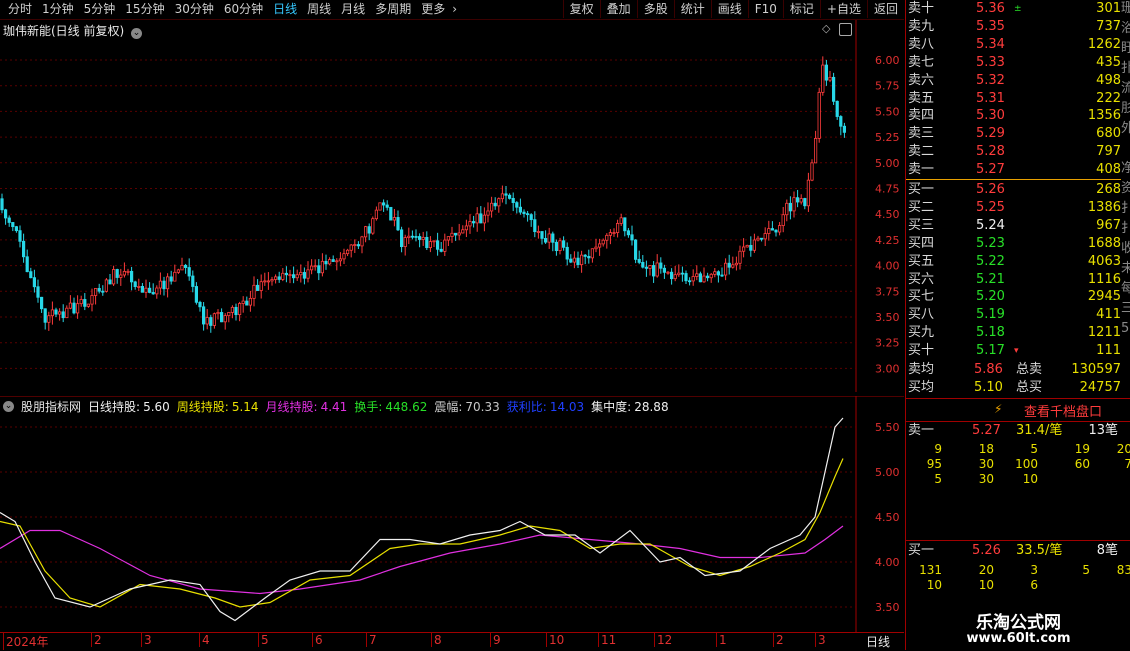 Image resolution: width=1130 pixels, height=651 pixels. I want to click on order-book-divider, so click(1013, 179).